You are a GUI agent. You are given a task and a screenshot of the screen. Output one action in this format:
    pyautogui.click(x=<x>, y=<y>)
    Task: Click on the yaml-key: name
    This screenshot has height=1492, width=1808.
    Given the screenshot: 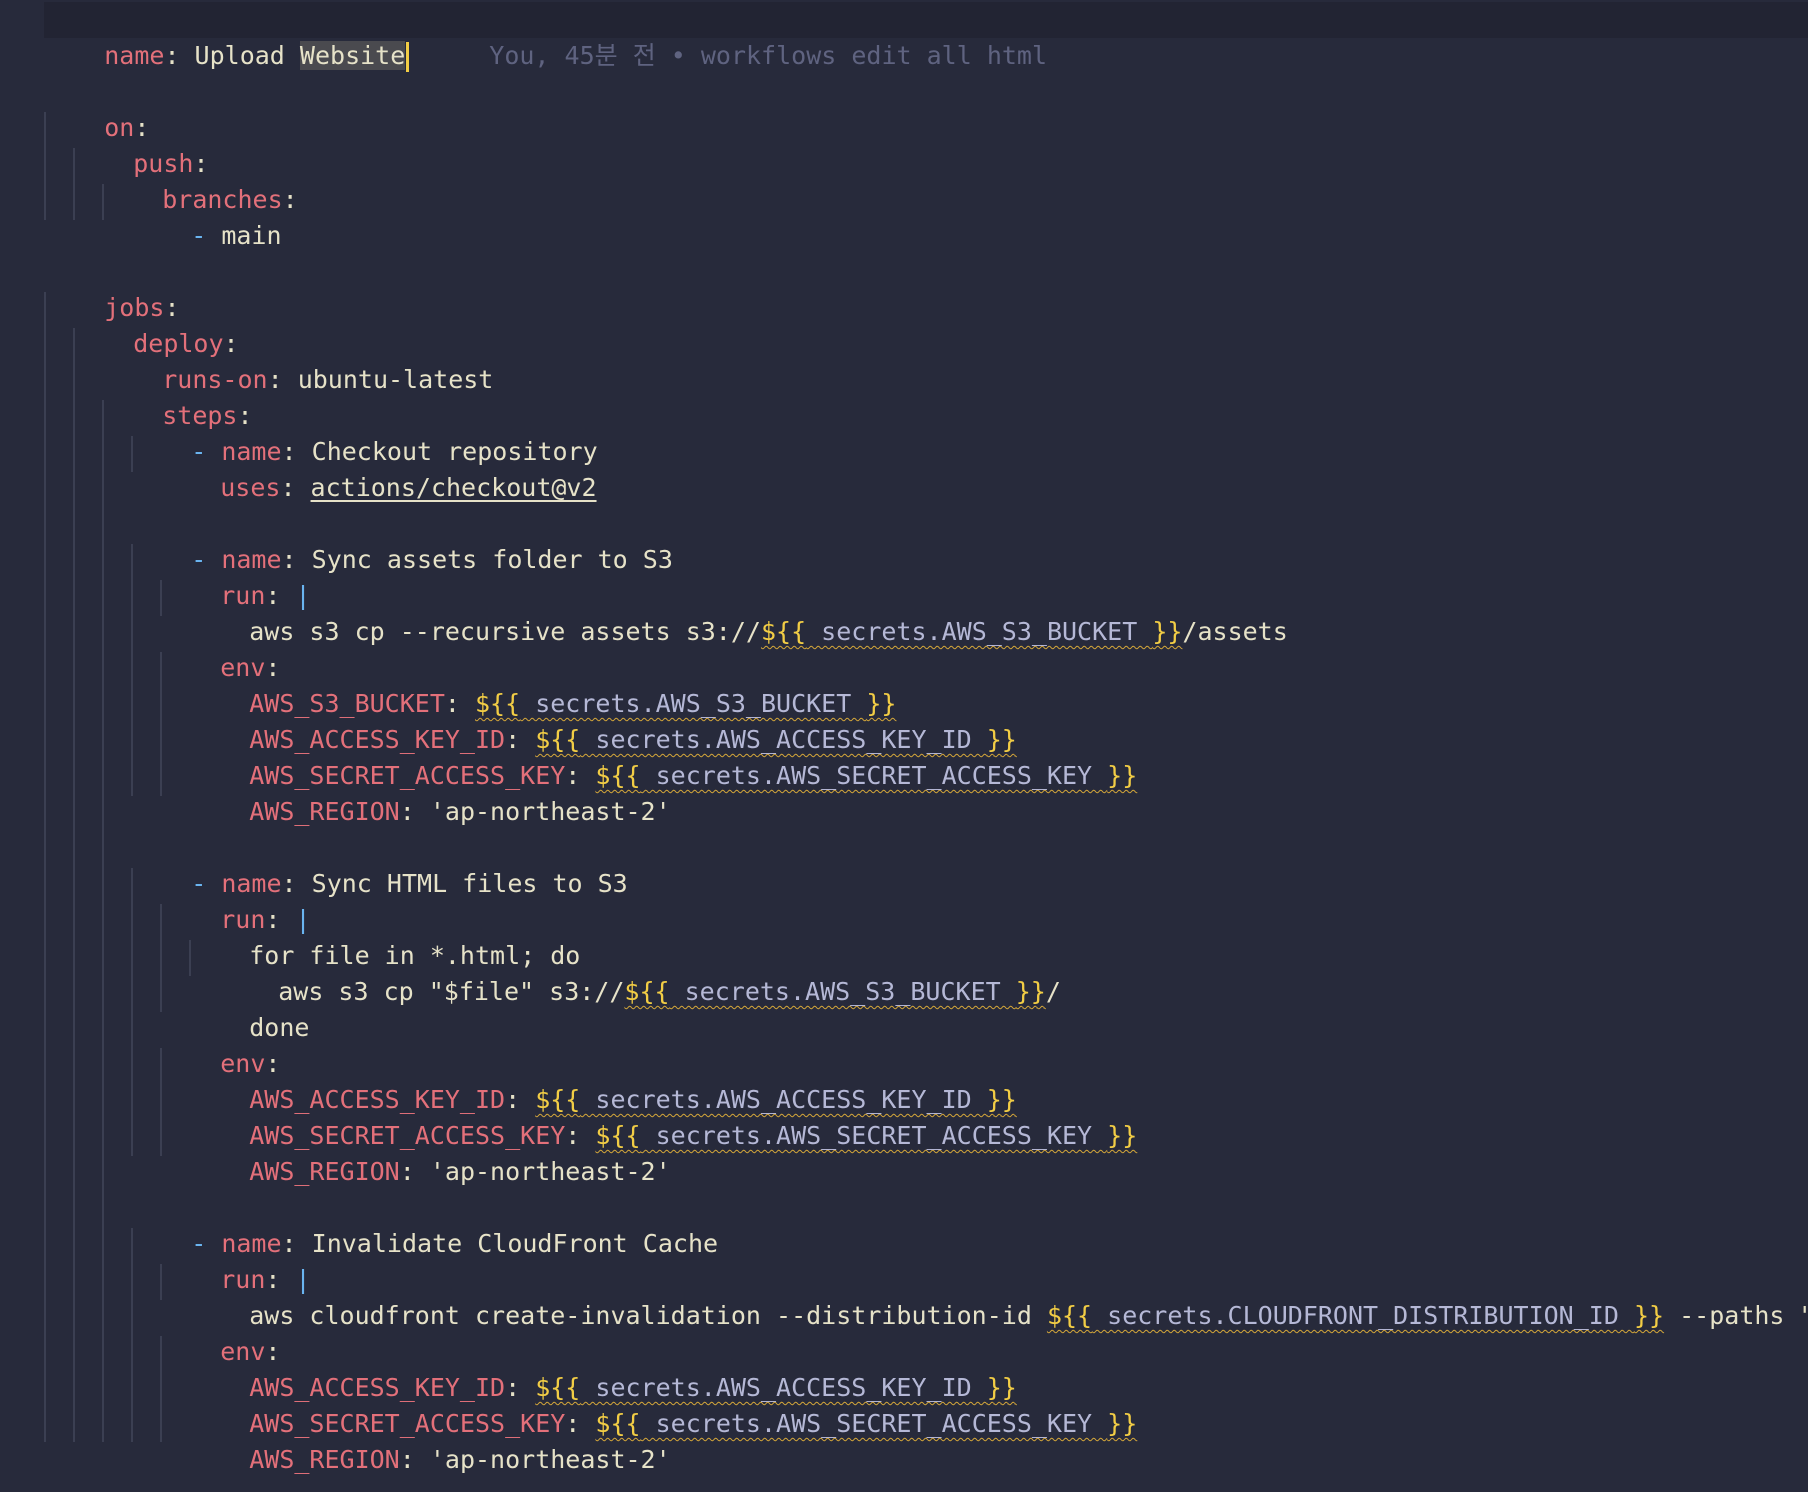 What is the action you would take?
    pyautogui.click(x=134, y=55)
    